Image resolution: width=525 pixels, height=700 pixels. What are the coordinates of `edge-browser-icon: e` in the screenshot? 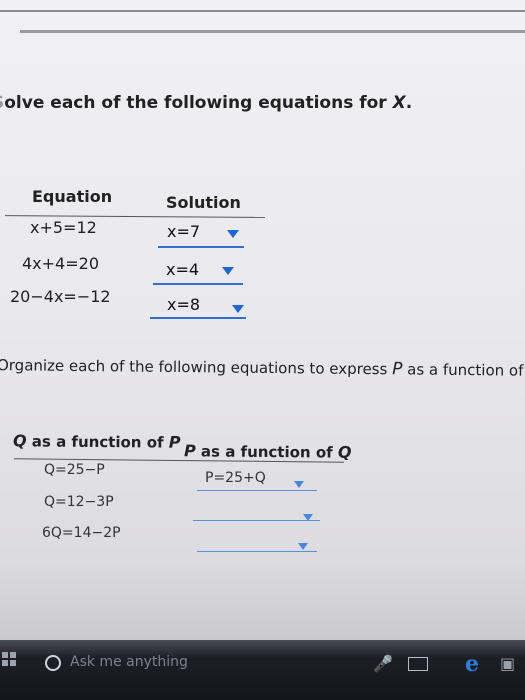 It's located at (472, 664).